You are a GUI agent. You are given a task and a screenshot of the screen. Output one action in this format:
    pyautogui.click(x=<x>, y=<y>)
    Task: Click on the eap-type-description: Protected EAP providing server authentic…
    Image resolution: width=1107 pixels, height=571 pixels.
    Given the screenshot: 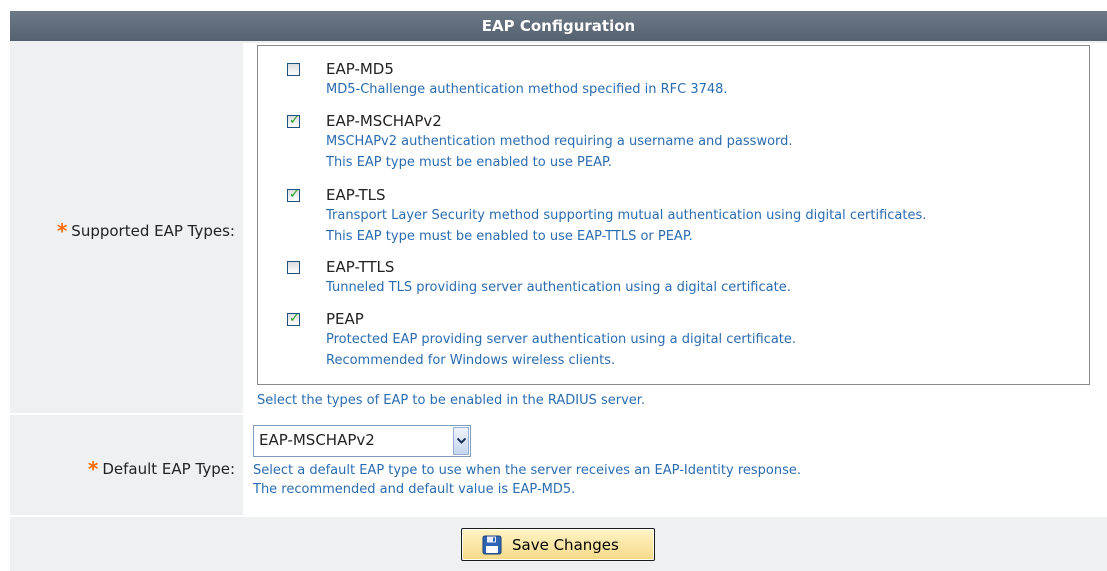 What is the action you would take?
    pyautogui.click(x=561, y=339)
    